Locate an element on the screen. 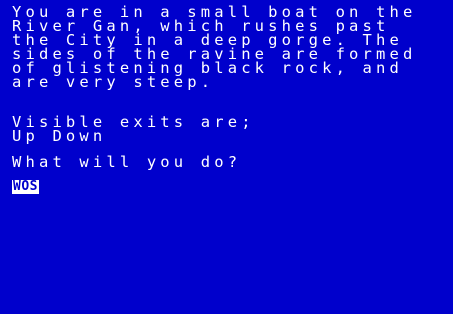  command-input: WOS is located at coordinates (25, 187).